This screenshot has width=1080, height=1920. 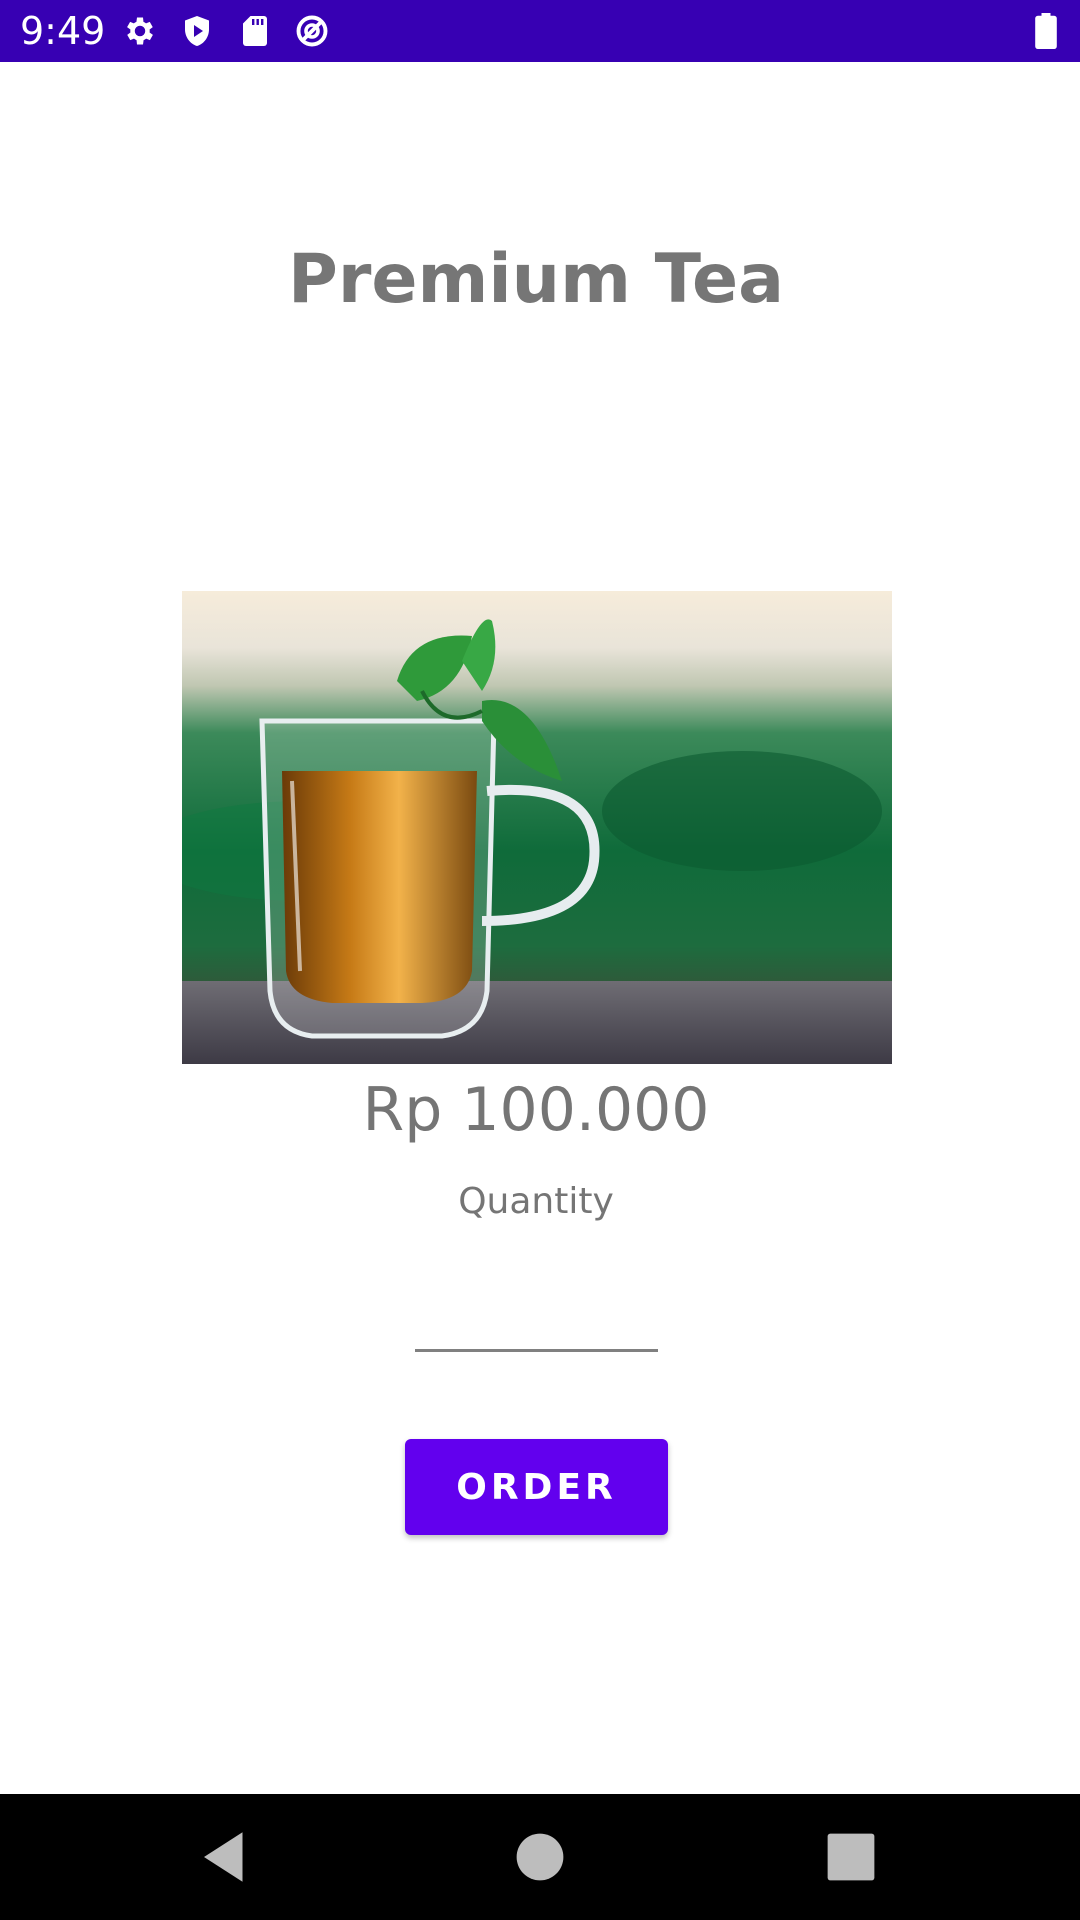 What do you see at coordinates (536, 1322) in the screenshot?
I see `quantity-input` at bounding box center [536, 1322].